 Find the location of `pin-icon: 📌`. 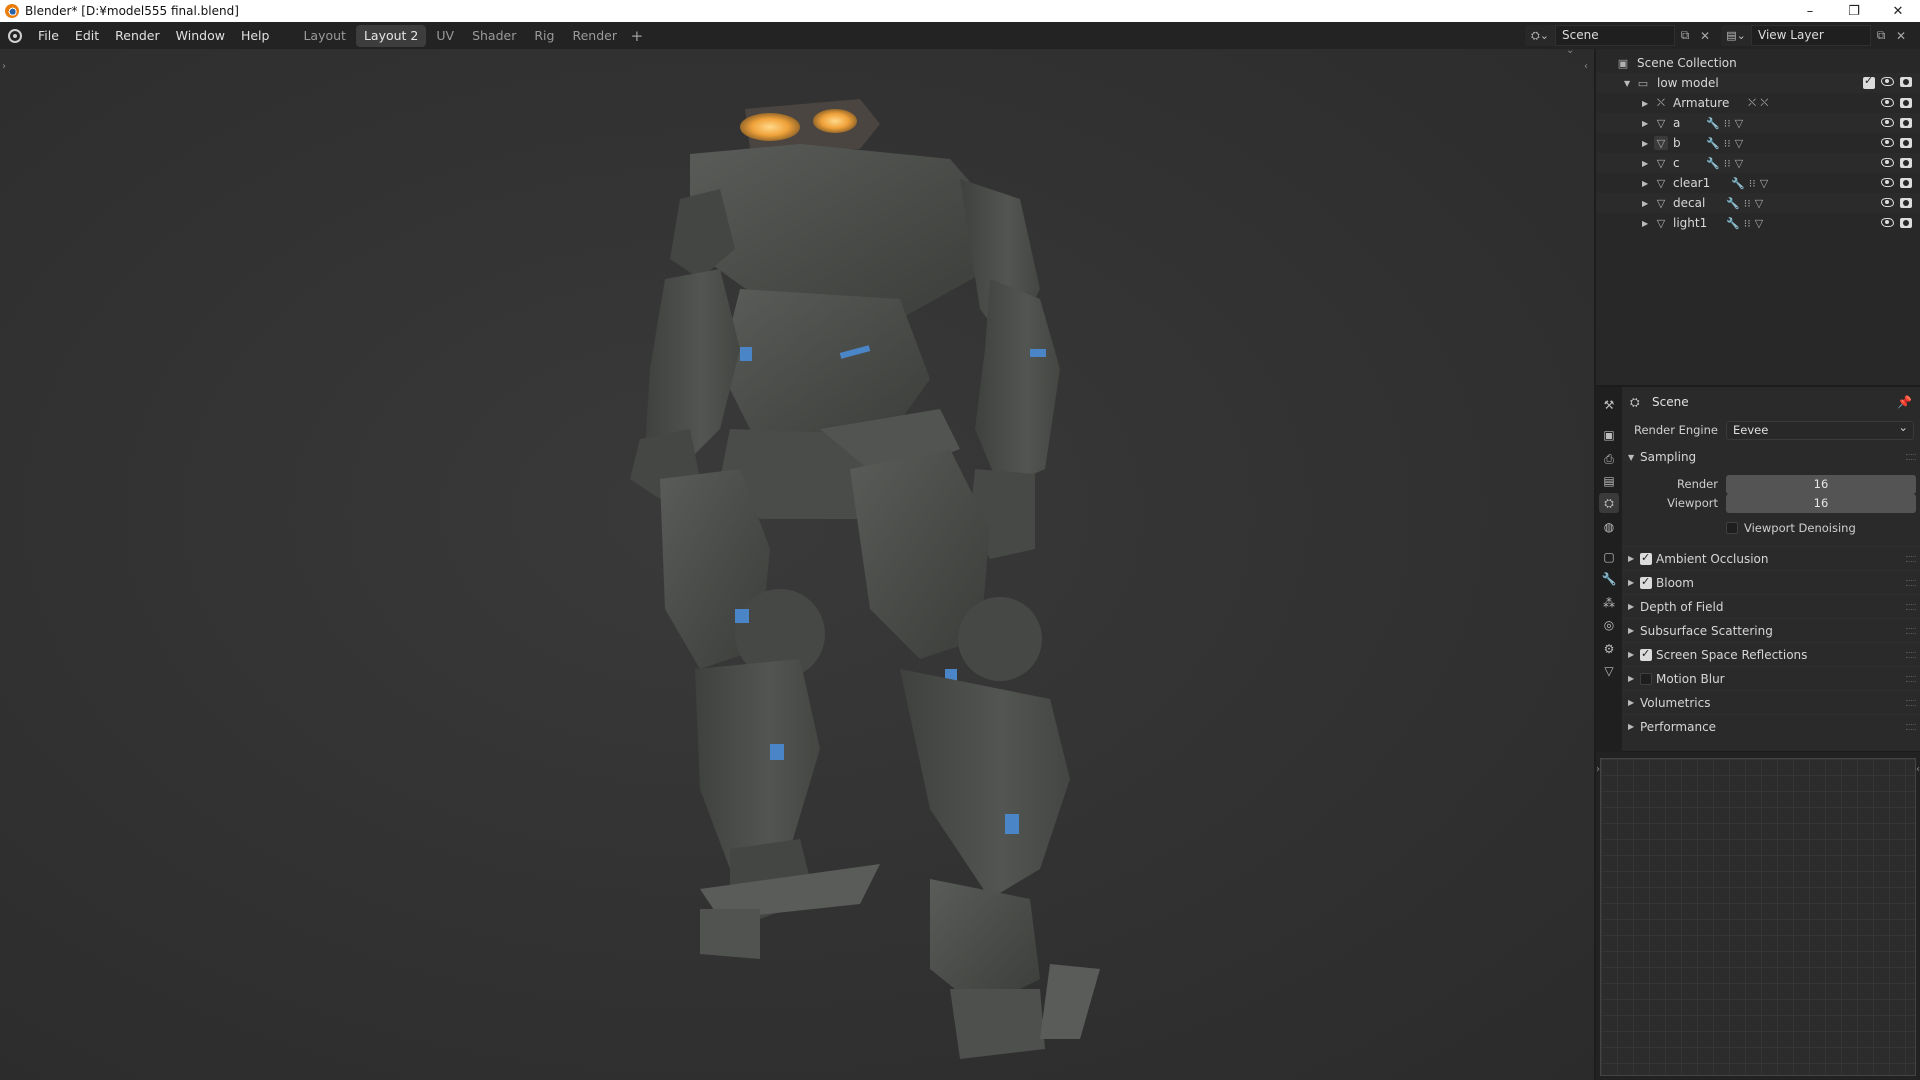

pin-icon: 📌 is located at coordinates (1904, 402).